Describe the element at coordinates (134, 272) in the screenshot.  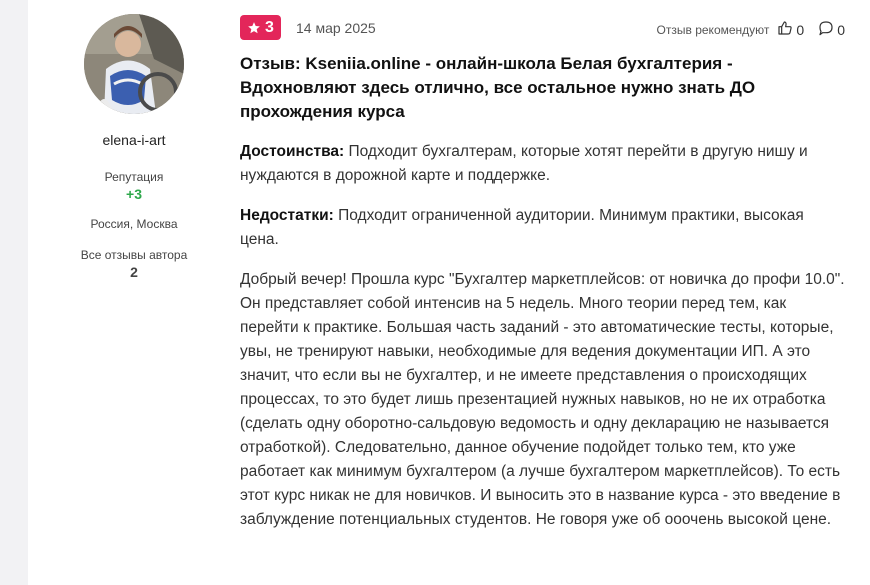
I see `all-reviews-count: 2` at that location.